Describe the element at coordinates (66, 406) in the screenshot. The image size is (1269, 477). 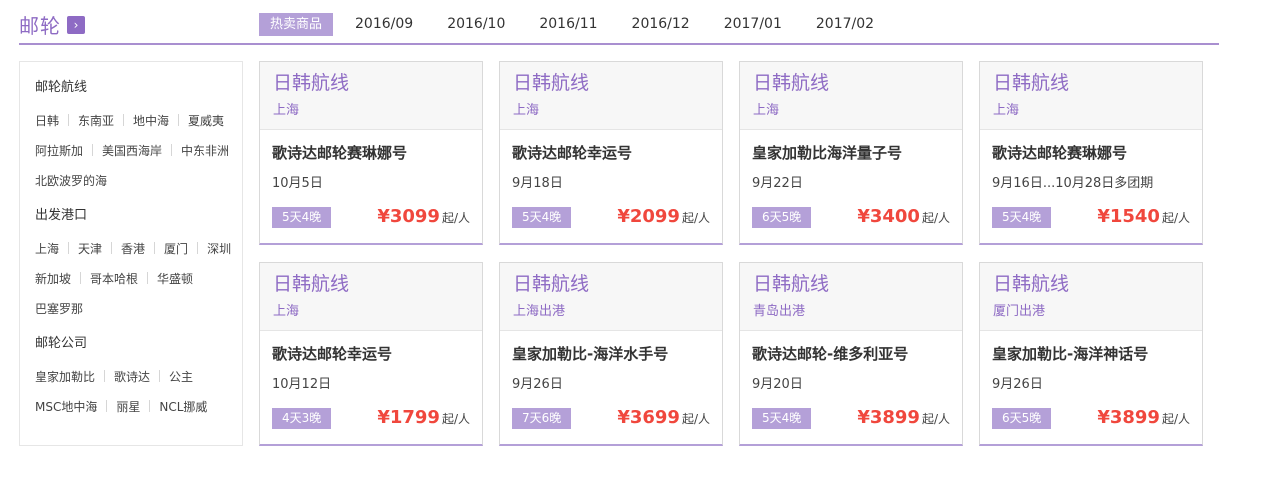
I see `company-link: MSC地中海` at that location.